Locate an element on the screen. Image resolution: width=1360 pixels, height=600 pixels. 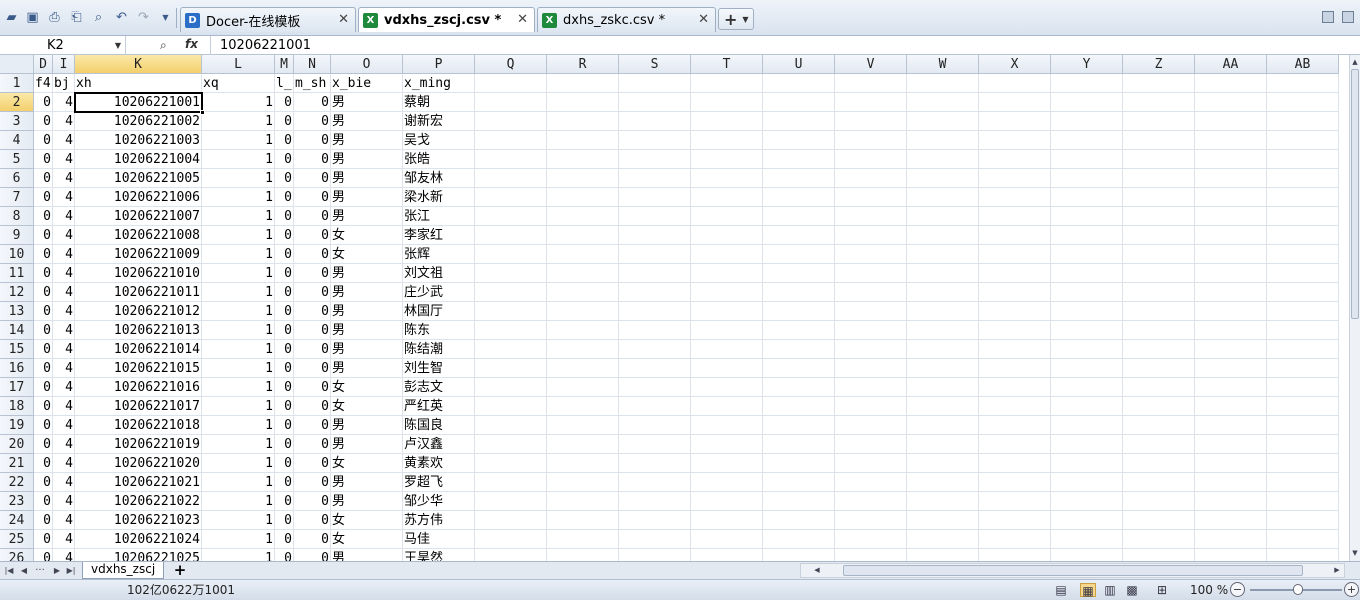
close-window-icon is located at coordinates (1348, 17).